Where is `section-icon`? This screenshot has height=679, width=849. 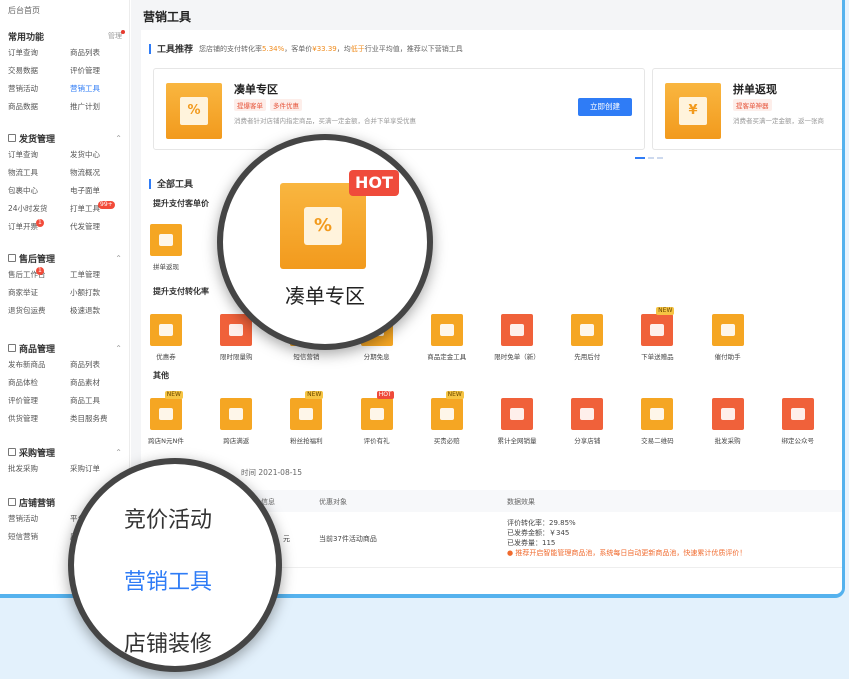
section-icon is located at coordinates (12, 452).